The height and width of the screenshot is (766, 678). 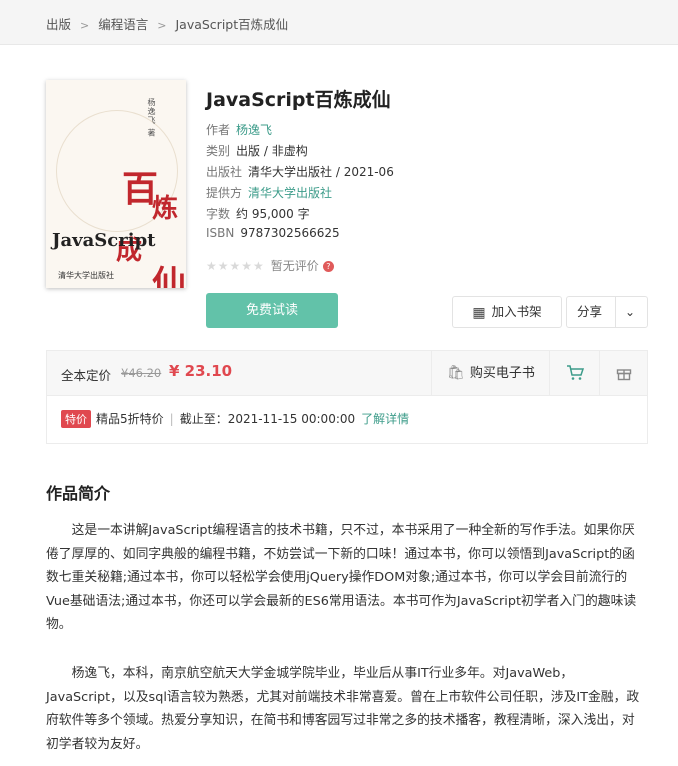 I want to click on buy-ebook-label: 购买电子书, so click(x=502, y=373).